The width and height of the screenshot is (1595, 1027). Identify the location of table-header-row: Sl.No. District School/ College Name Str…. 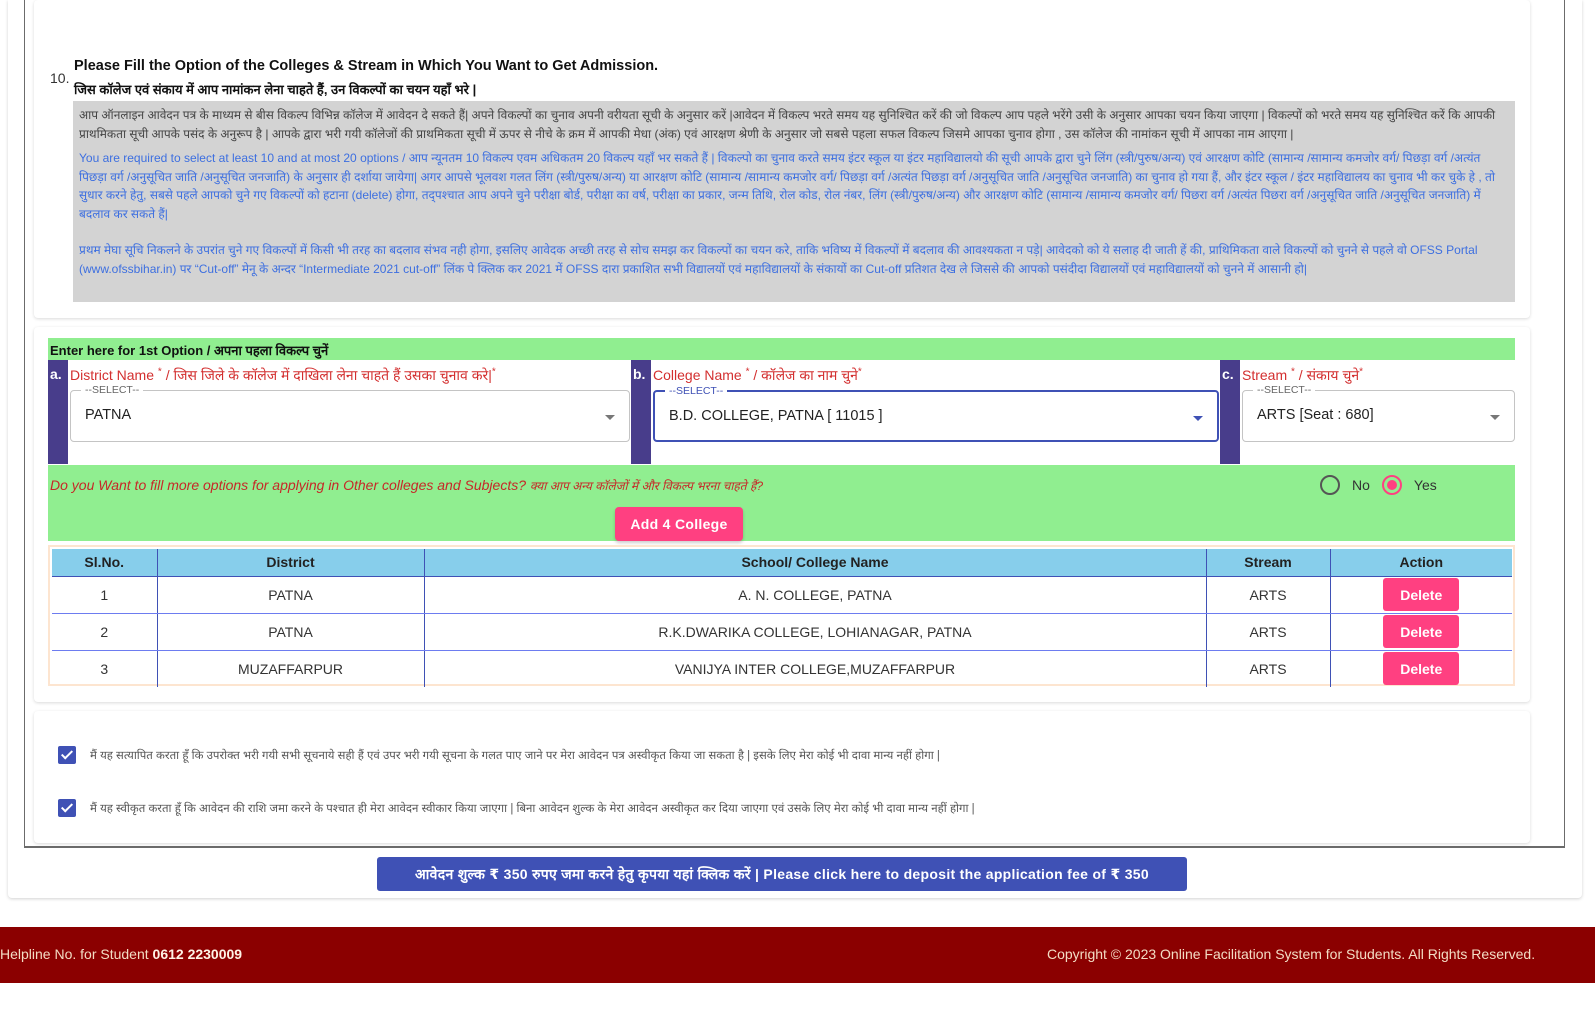
(782, 563).